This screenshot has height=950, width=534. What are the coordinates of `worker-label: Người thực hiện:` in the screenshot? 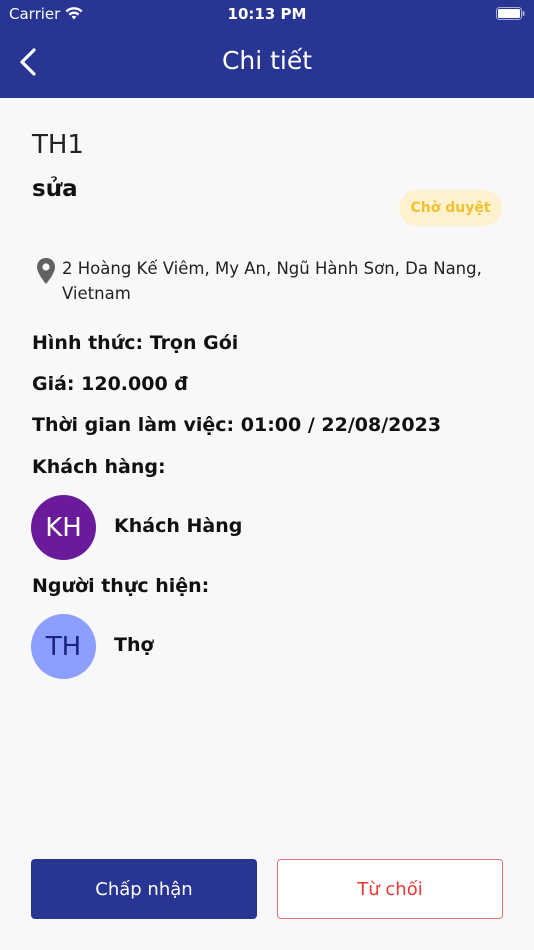 It's located at (121, 586).